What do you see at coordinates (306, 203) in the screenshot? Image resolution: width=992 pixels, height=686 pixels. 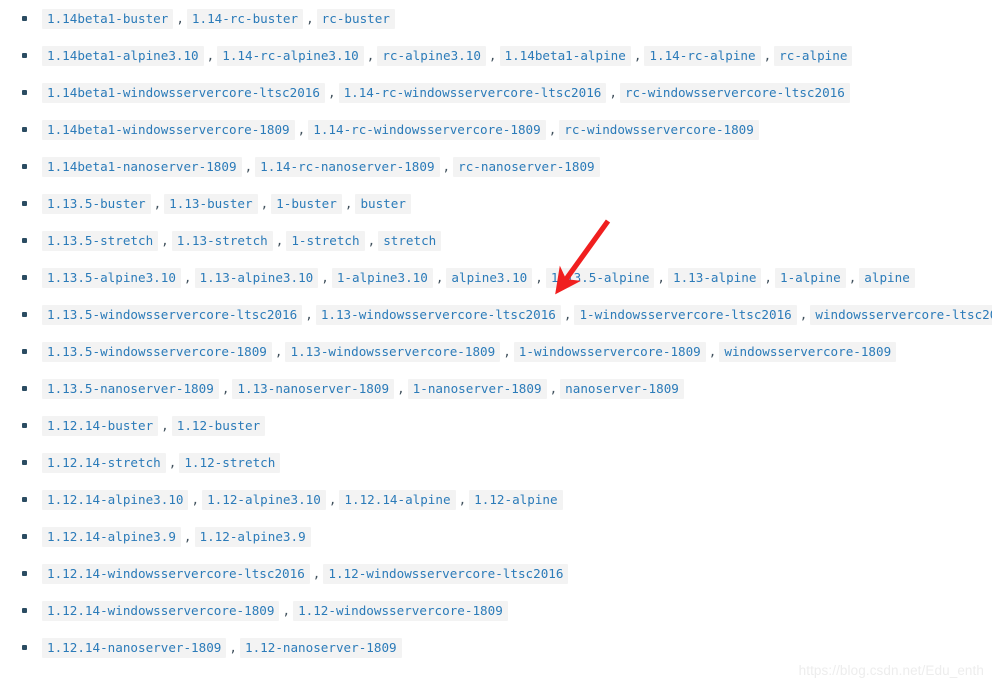 I see `tag-chip: 1-buster` at bounding box center [306, 203].